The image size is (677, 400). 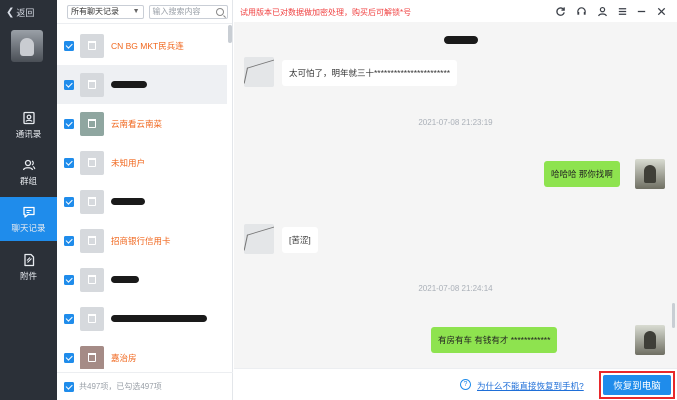 What do you see at coordinates (120, 386) in the screenshot?
I see `selection-count: 共497项，已勾选497项` at bounding box center [120, 386].